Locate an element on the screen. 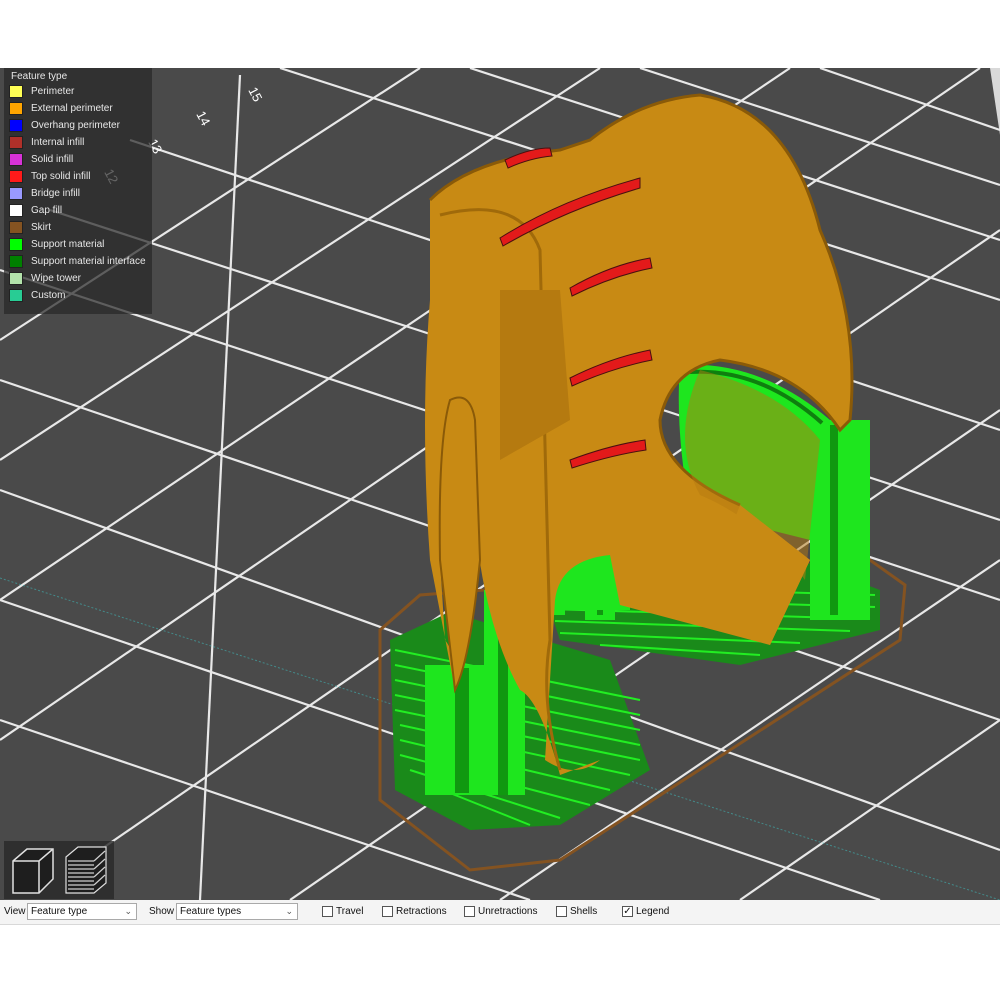  view-dropdown: Feature type ⌄ is located at coordinates (82, 911).